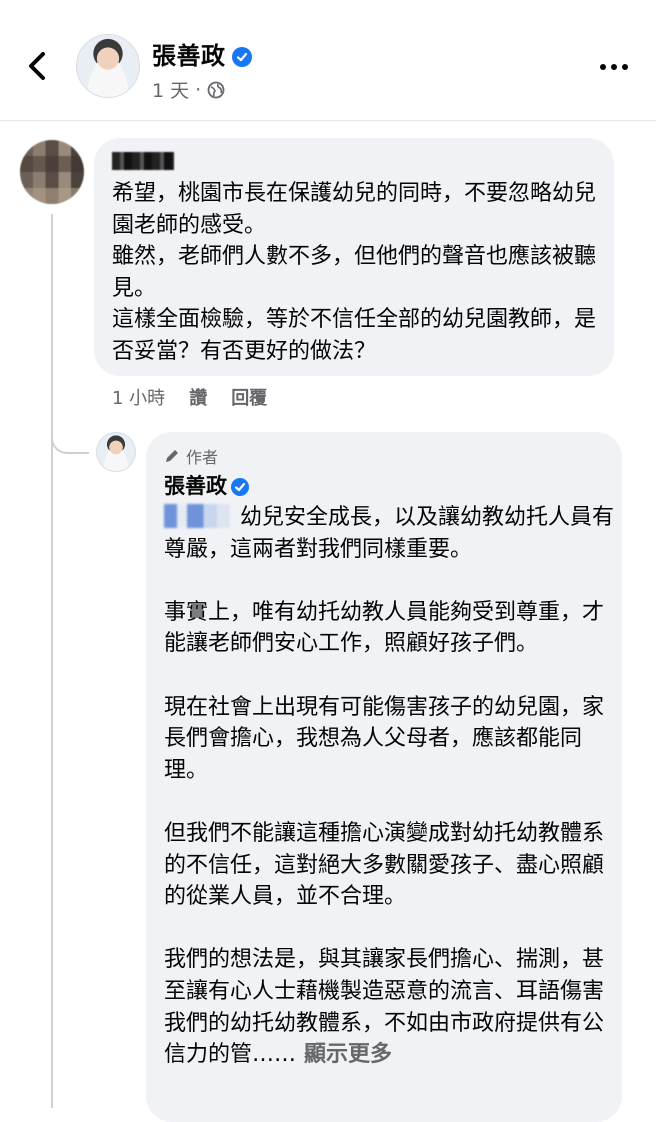 The width and height of the screenshot is (656, 1122). I want to click on post-header: 張善政 1 天 ·, so click(328, 60).